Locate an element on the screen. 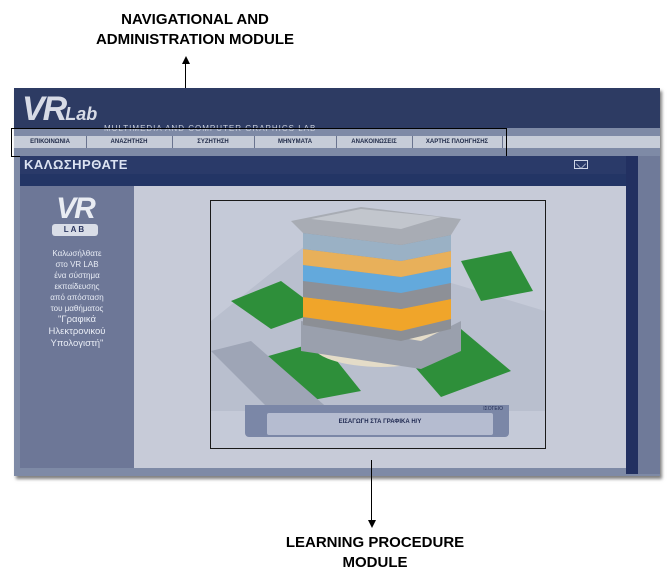  sidebar-line: εκπαίδευσης is located at coordinates (77, 286).